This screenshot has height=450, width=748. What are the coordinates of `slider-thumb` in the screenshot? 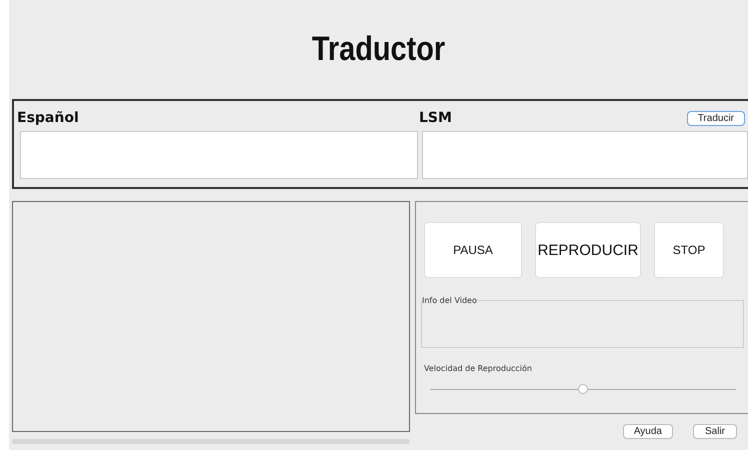 It's located at (583, 389).